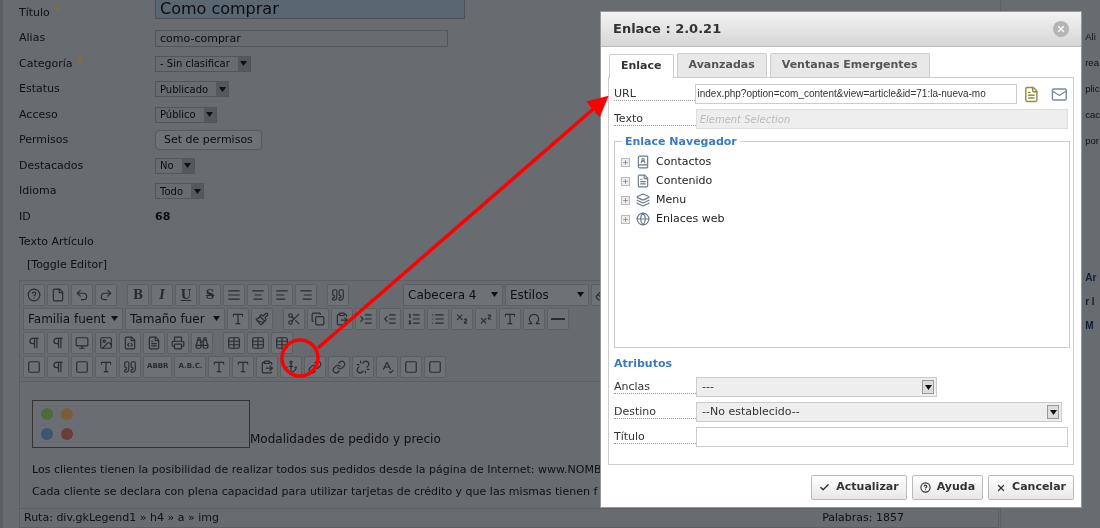 The width and height of the screenshot is (1100, 528). Describe the element at coordinates (387, 366) in the screenshot. I see `spellcheck-button` at that location.